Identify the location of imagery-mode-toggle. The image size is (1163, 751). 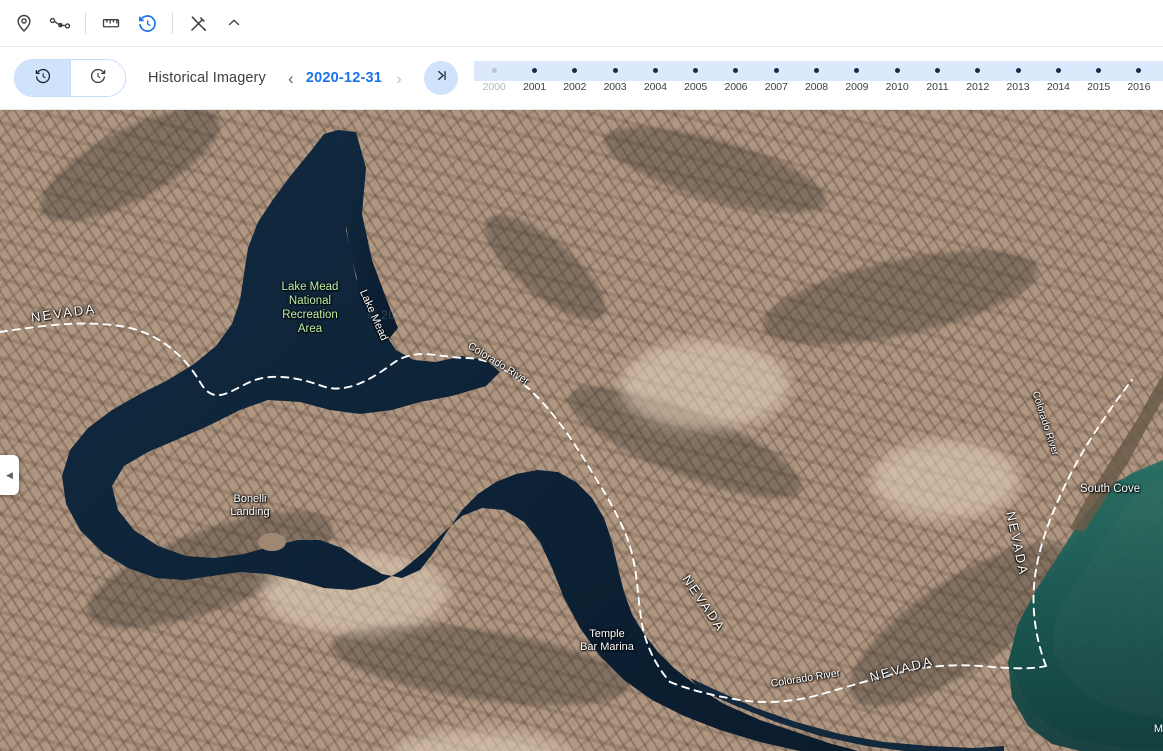
(70, 78).